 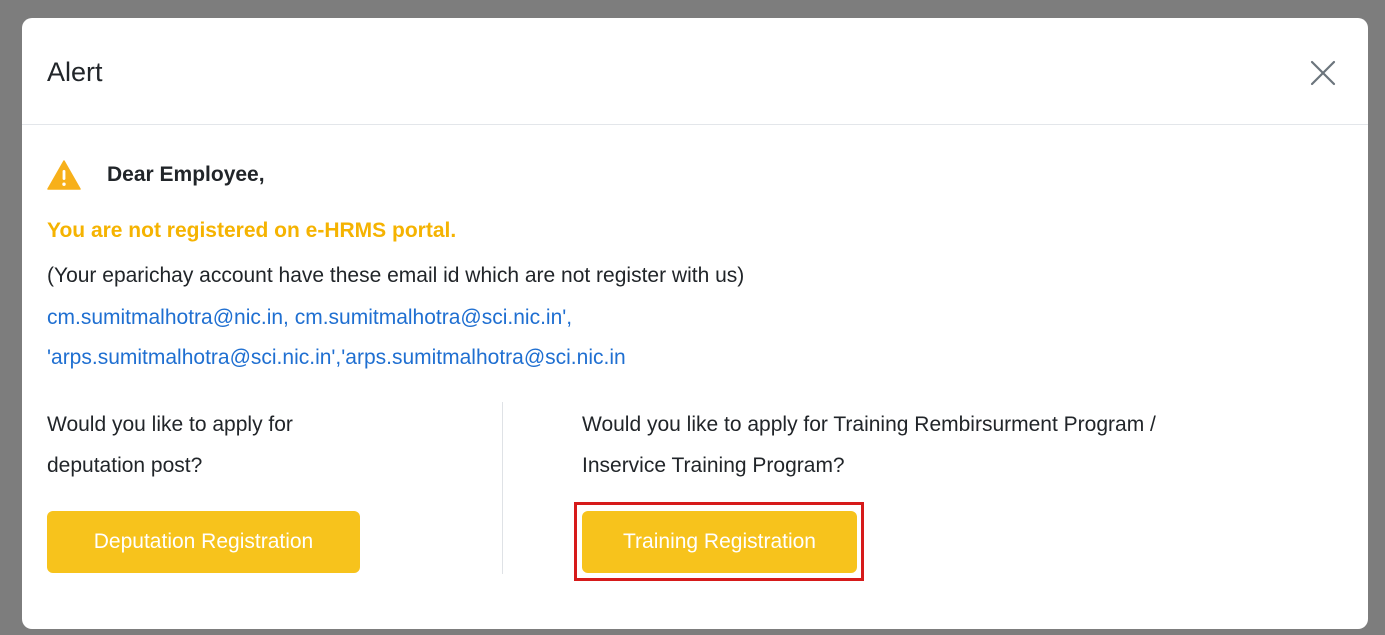 What do you see at coordinates (203, 542) in the screenshot?
I see `deputation-registration-button: Deputation Registration` at bounding box center [203, 542].